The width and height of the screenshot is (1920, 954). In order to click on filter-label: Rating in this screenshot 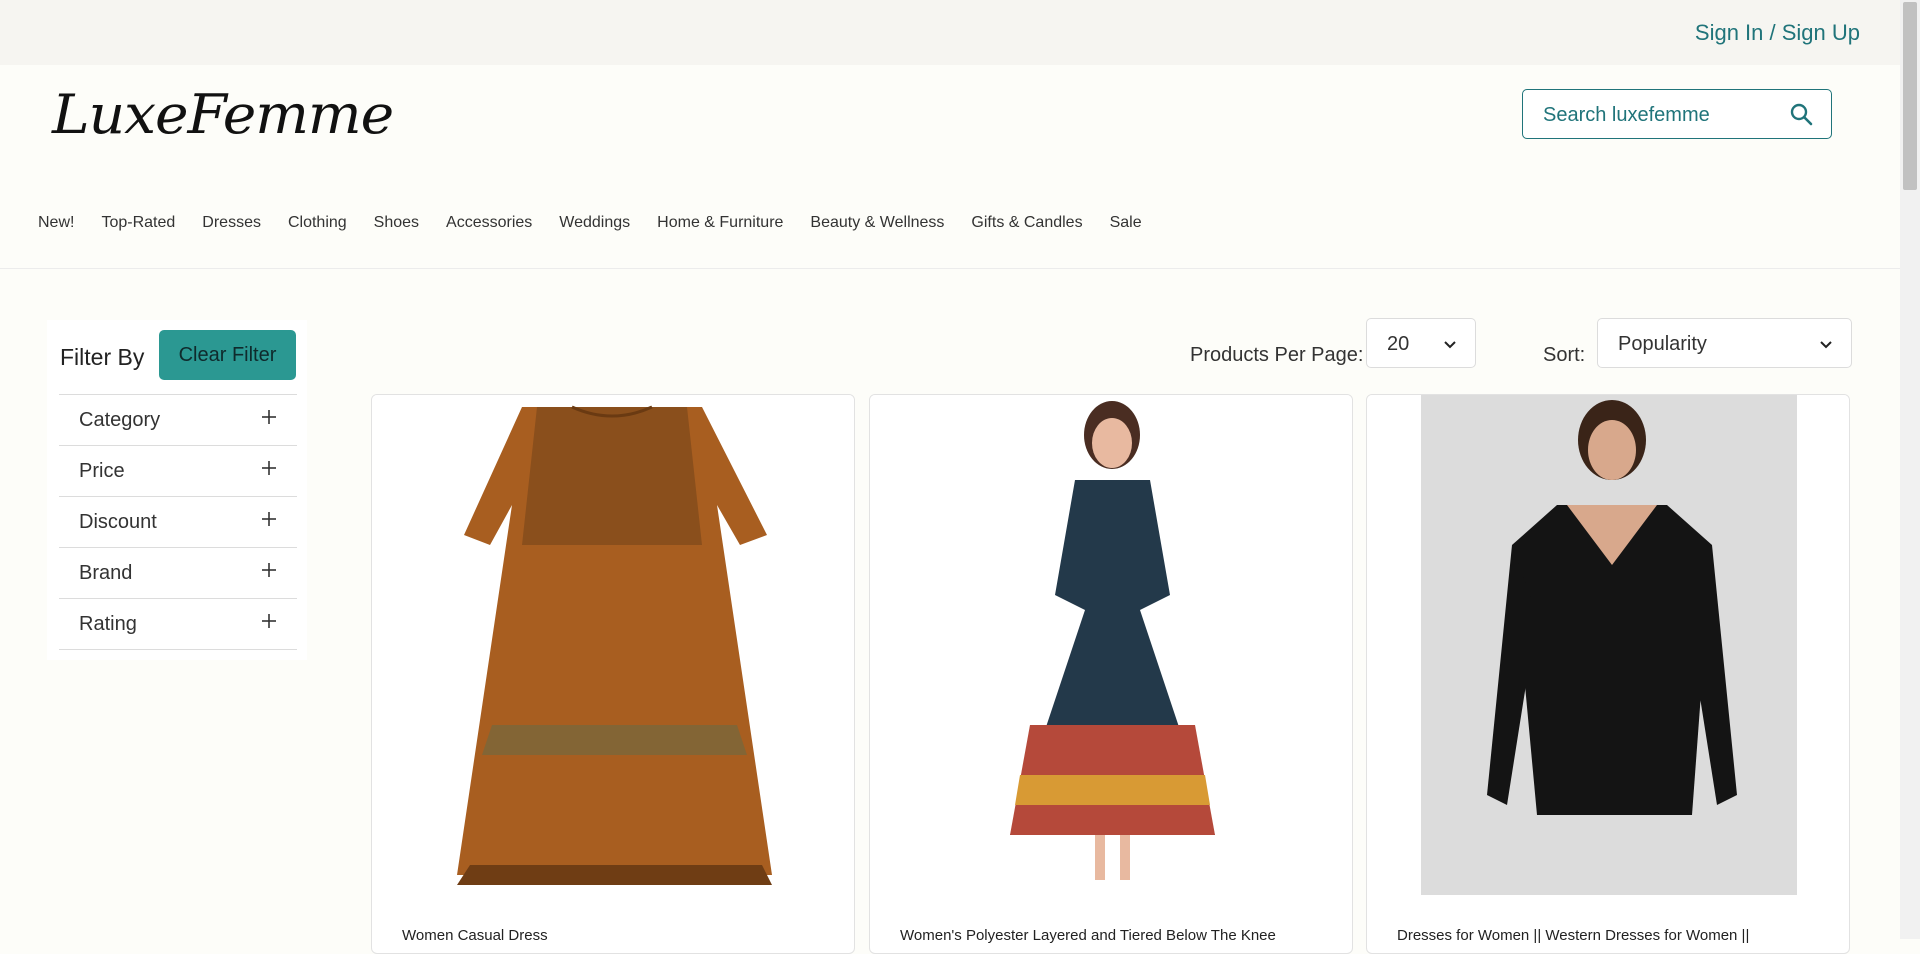, I will do `click(108, 624)`.